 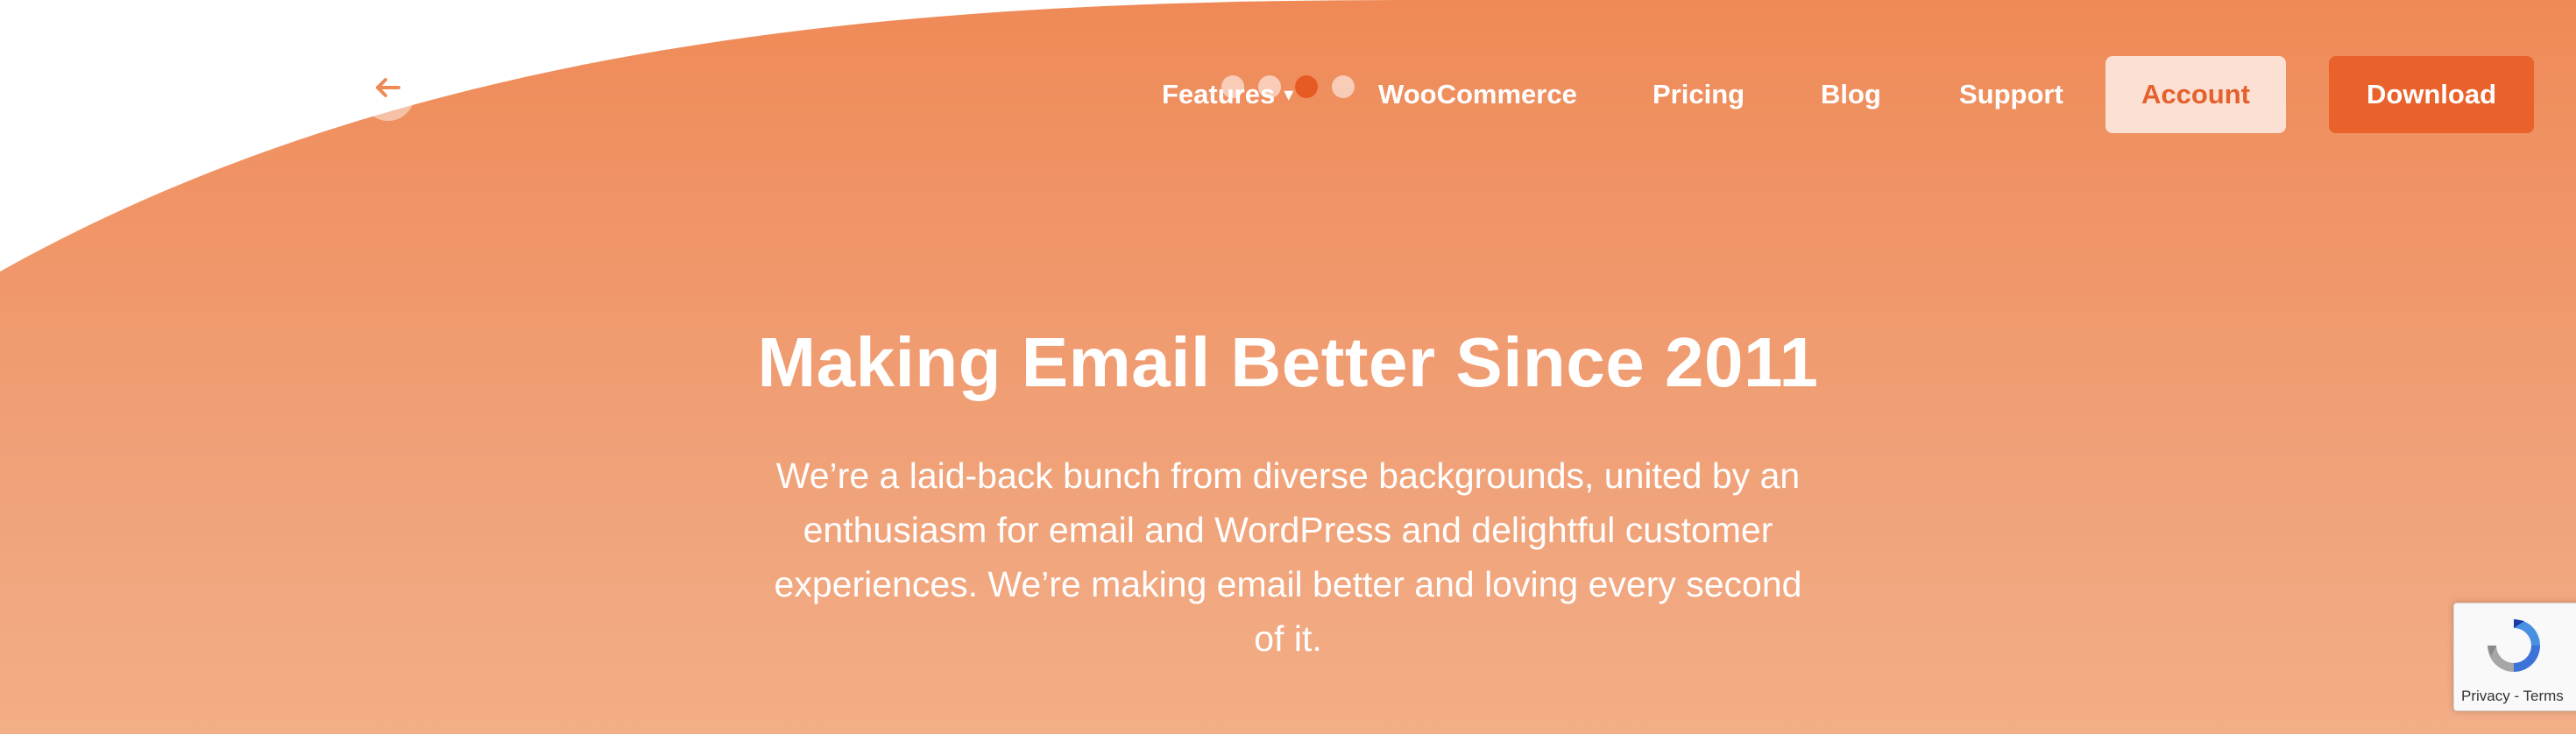 I want to click on download-button: Download, so click(x=2431, y=94).